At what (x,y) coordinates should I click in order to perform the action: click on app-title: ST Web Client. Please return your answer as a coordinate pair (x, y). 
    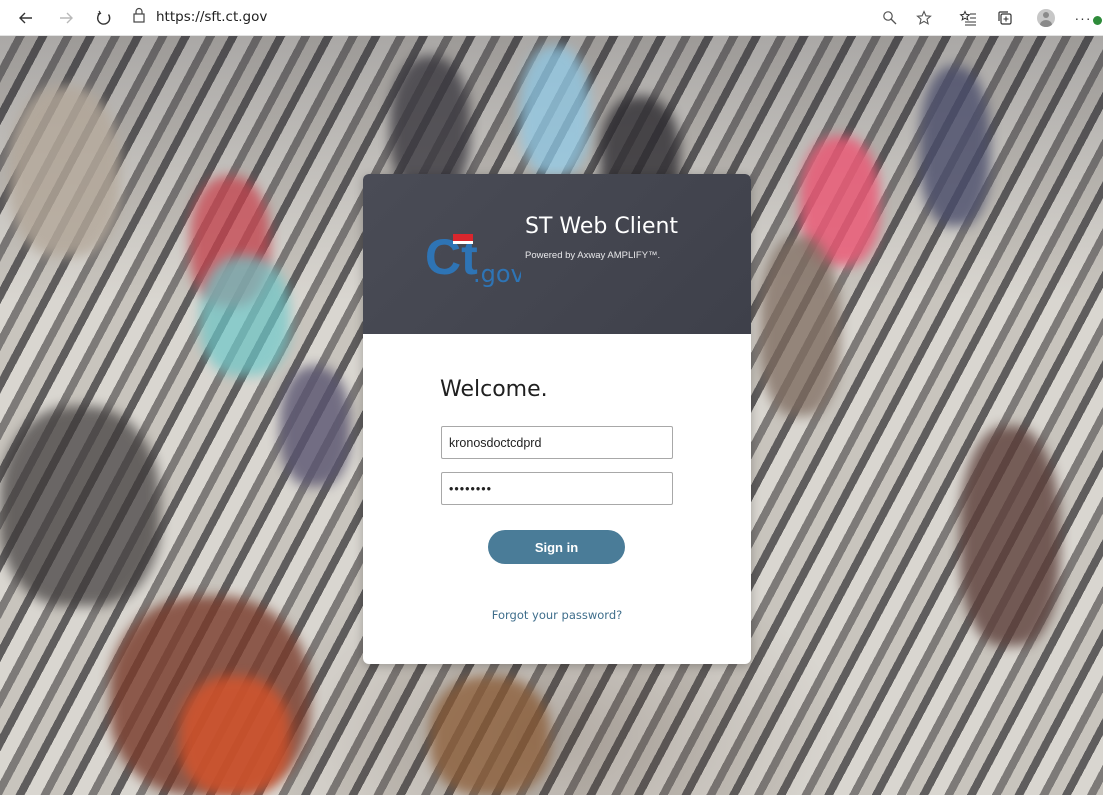
    Looking at the image, I should click on (602, 226).